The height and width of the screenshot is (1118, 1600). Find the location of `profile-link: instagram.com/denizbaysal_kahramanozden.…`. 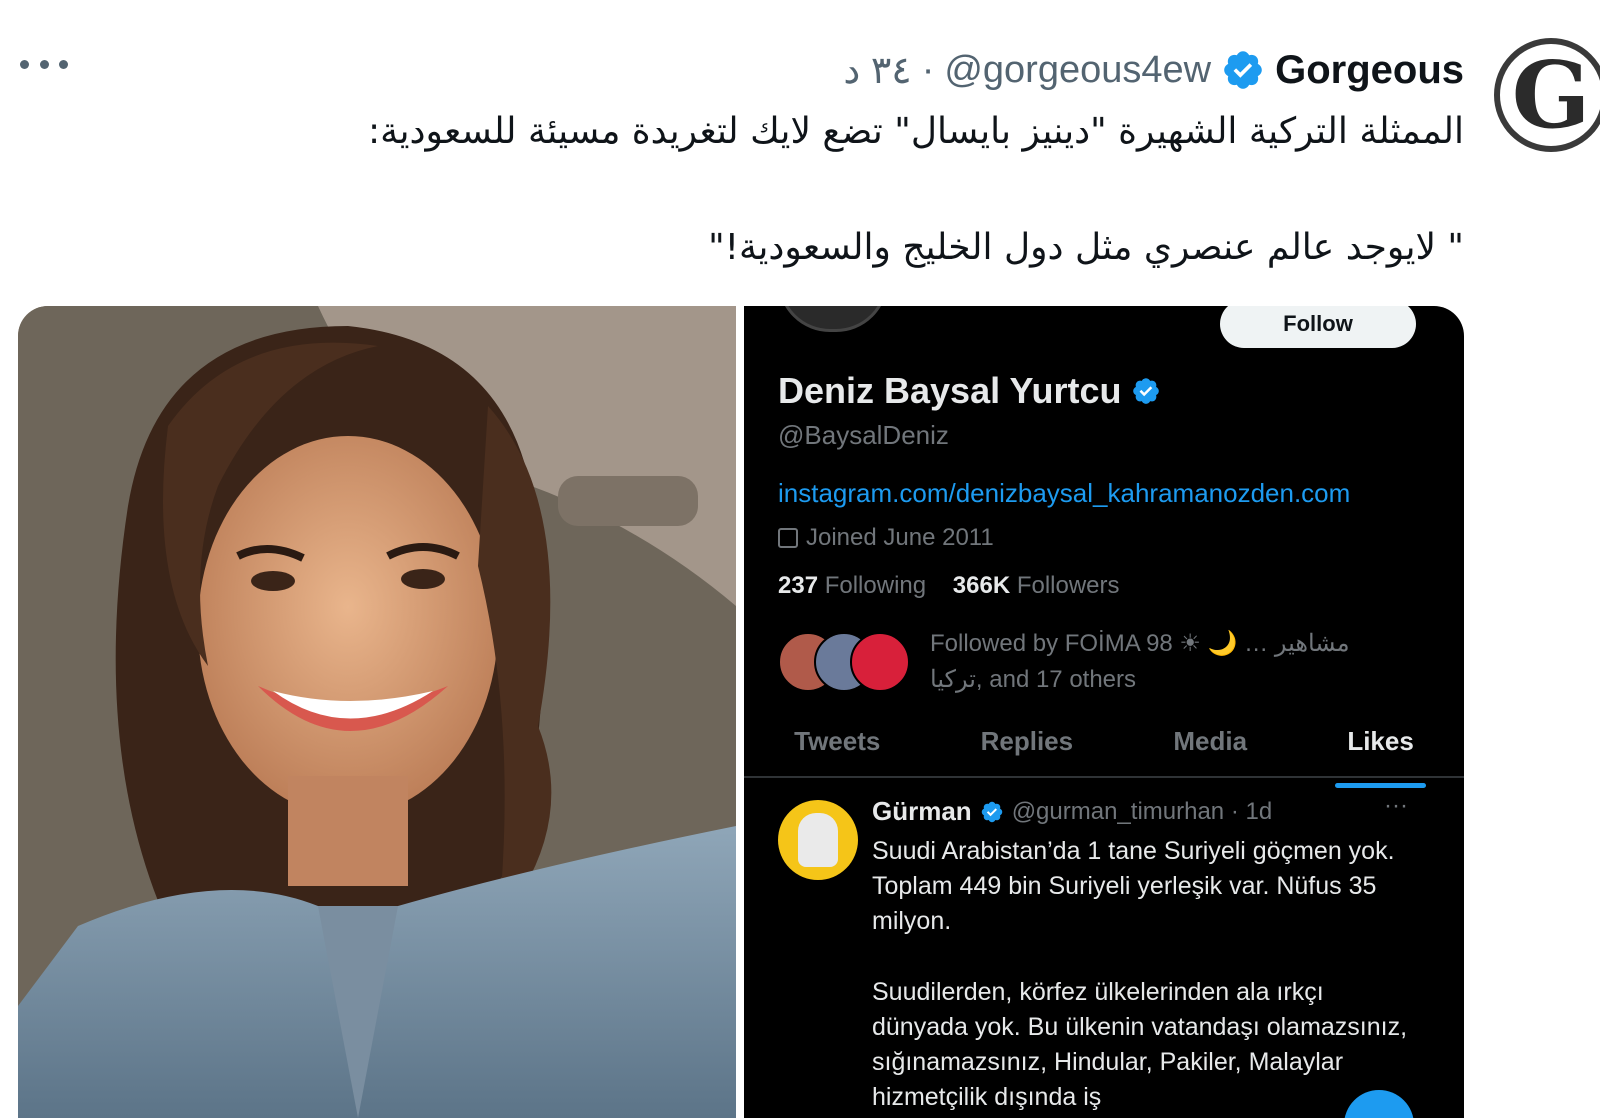

profile-link: instagram.com/denizbaysal_kahramanozden.… is located at coordinates (1064, 493).